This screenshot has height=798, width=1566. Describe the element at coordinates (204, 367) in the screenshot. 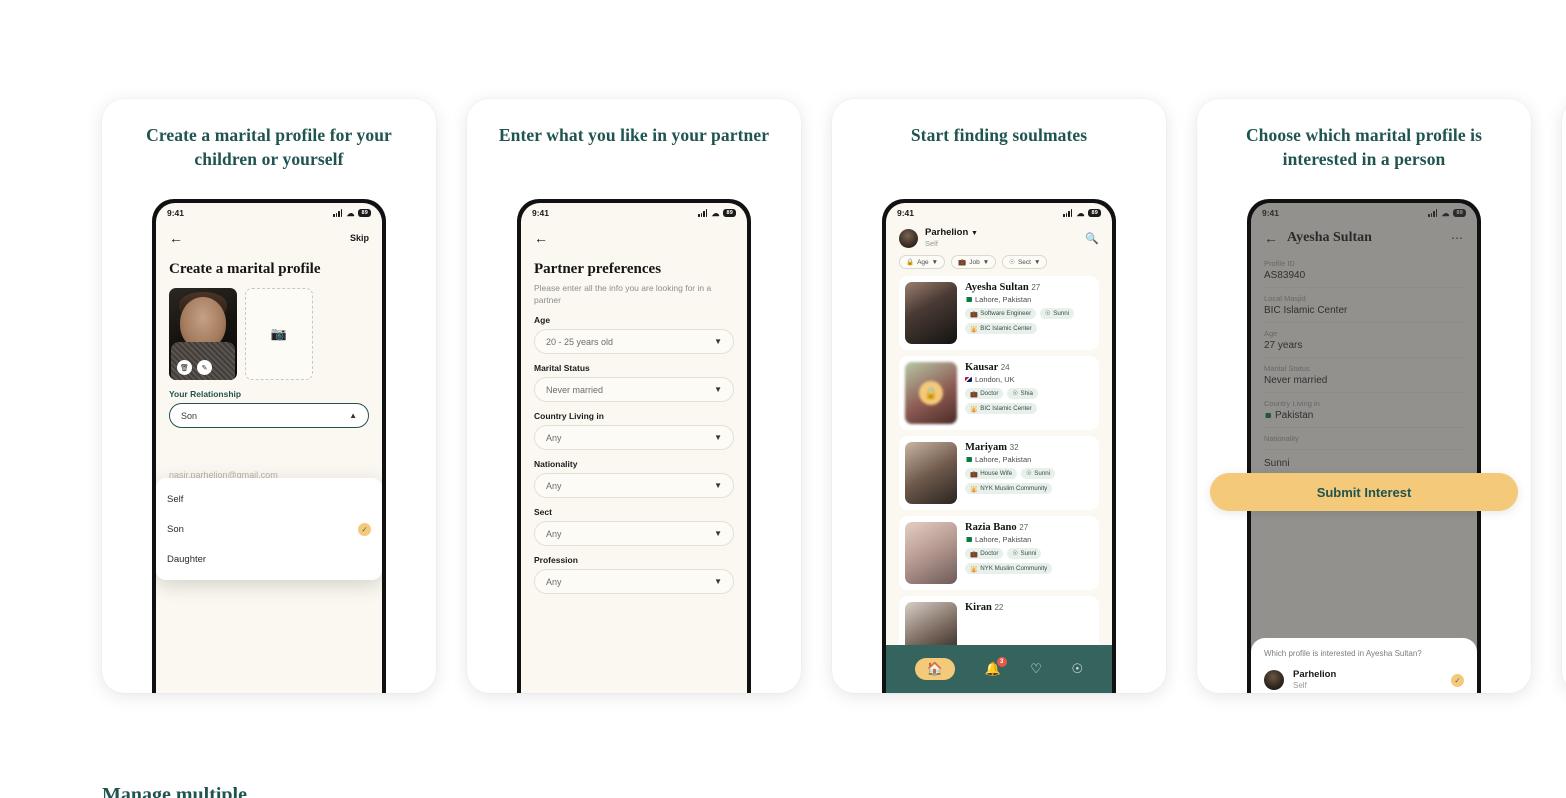

I see `edit-pencil-icon: ✎` at that location.